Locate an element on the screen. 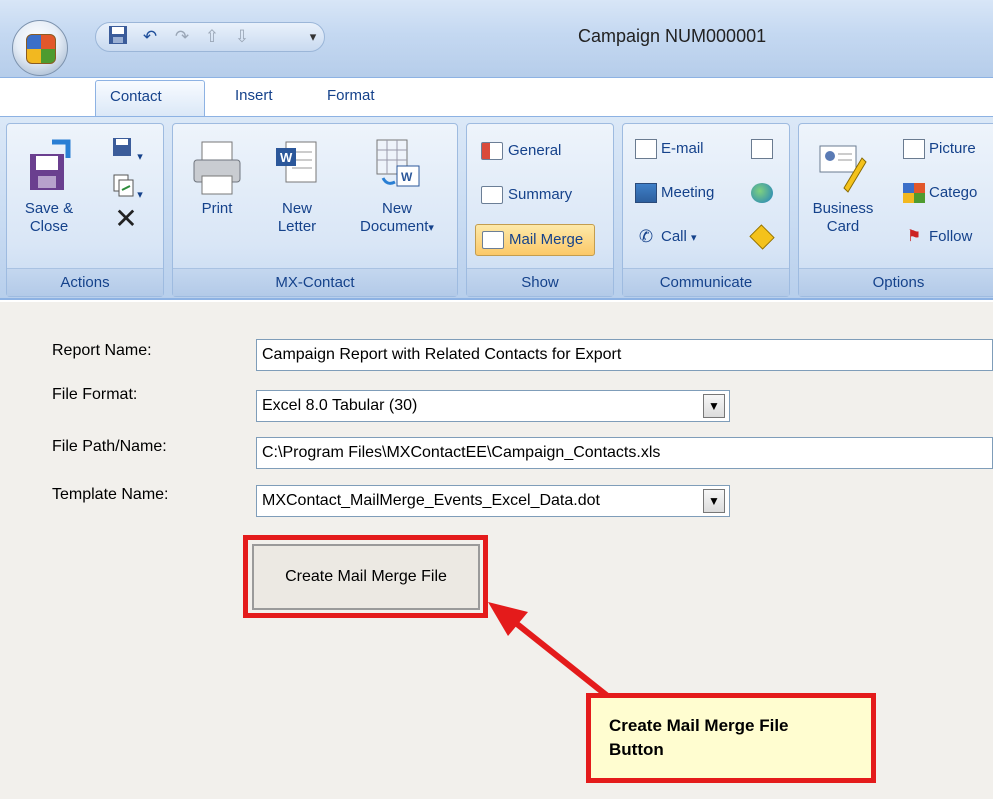 The height and width of the screenshot is (799, 993). meeting-icon is located at coordinates (646, 193).